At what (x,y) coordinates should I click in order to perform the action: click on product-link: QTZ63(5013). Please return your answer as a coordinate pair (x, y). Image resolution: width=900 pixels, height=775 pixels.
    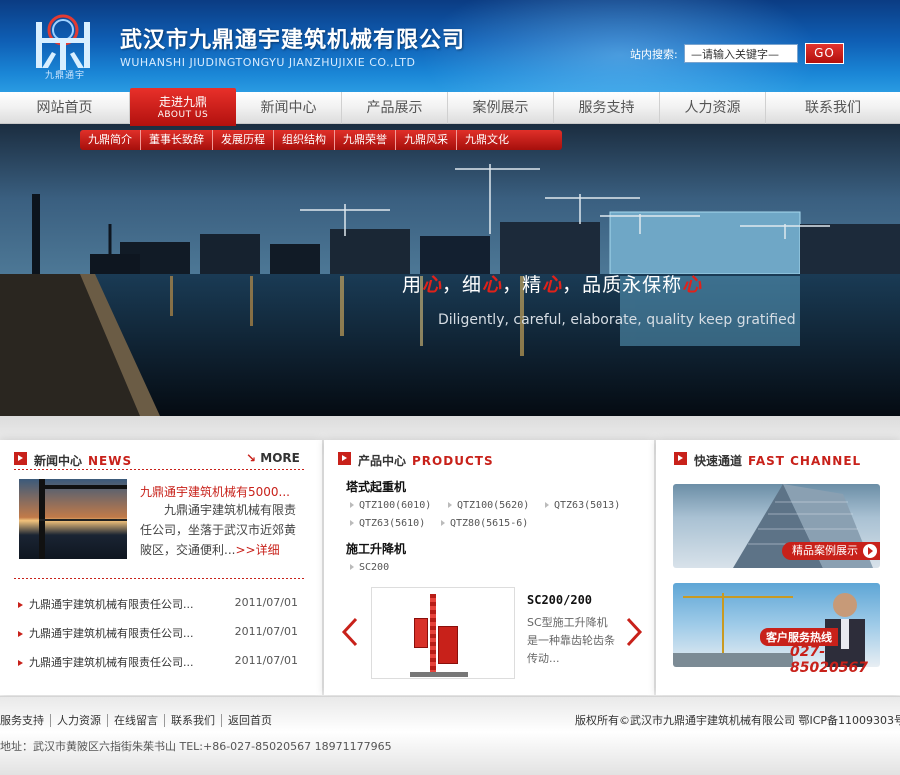
    Looking at the image, I should click on (582, 505).